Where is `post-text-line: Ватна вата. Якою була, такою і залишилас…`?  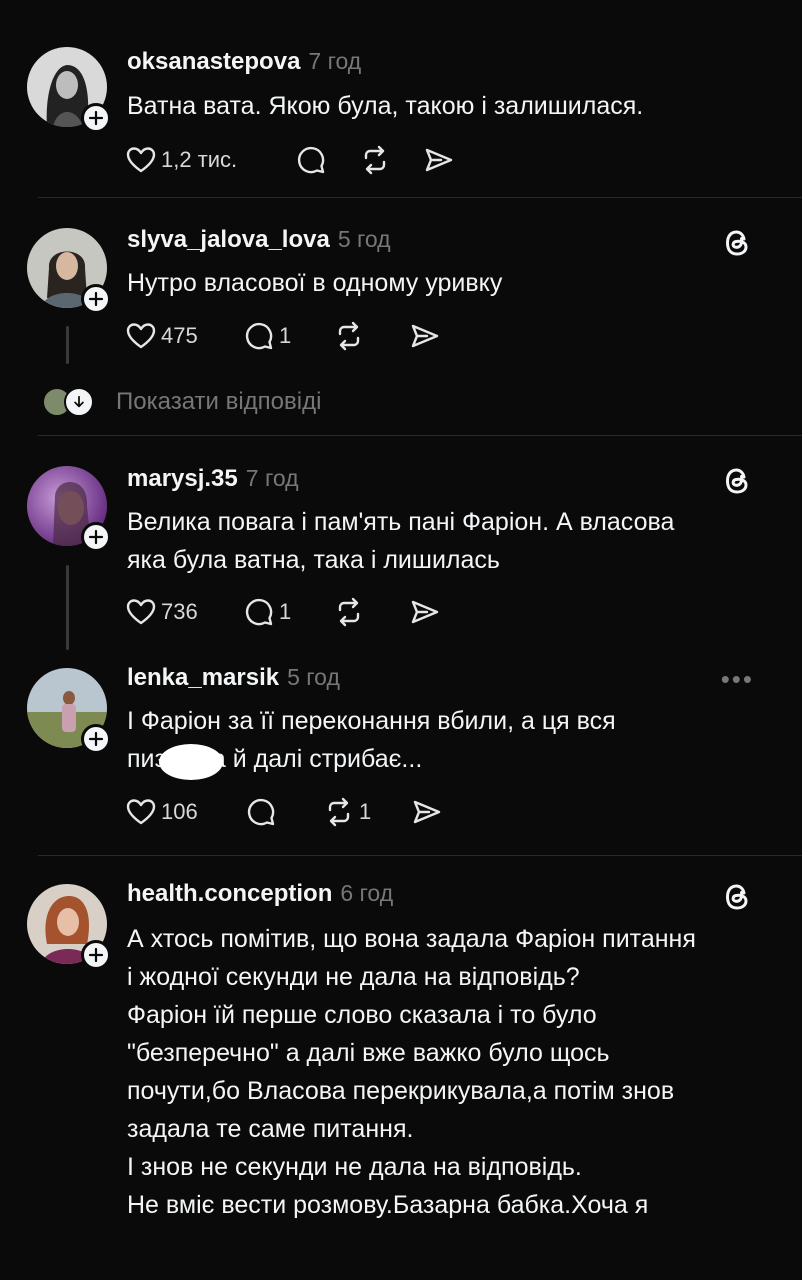
post-text-line: Ватна вата. Якою була, такою і залишилас… is located at coordinates (385, 106).